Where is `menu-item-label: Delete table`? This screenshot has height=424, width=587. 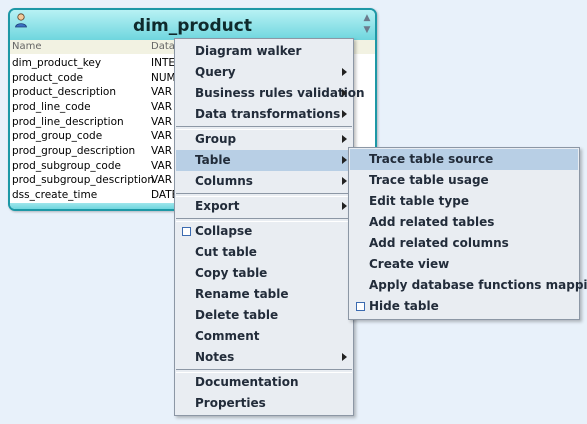
menu-item-label: Delete table is located at coordinates (237, 315).